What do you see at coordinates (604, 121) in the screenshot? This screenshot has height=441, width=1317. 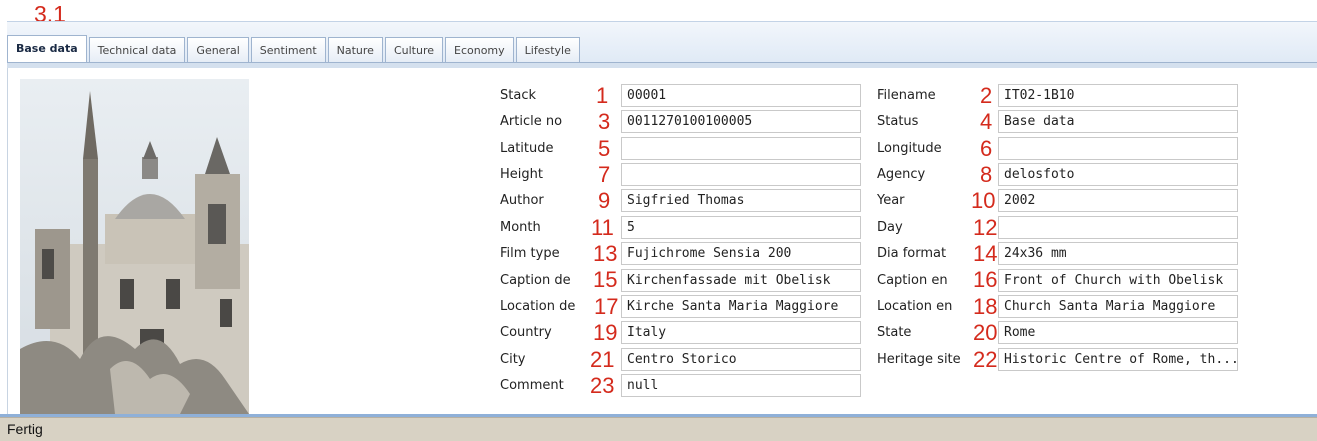 I see `annotation-3: 3` at bounding box center [604, 121].